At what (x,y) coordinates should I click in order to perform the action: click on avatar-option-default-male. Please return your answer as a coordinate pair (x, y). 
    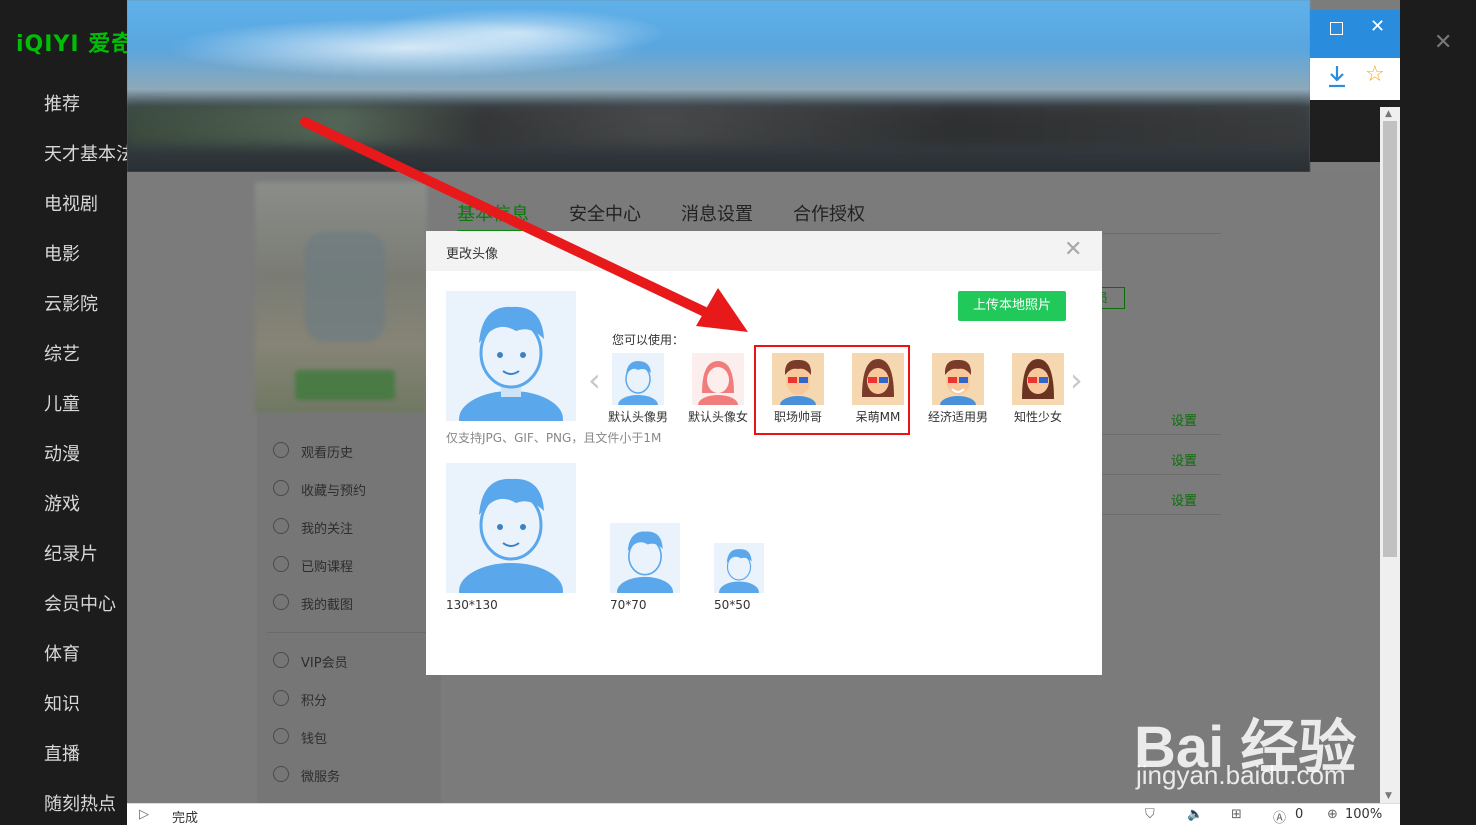
    Looking at the image, I should click on (638, 384).